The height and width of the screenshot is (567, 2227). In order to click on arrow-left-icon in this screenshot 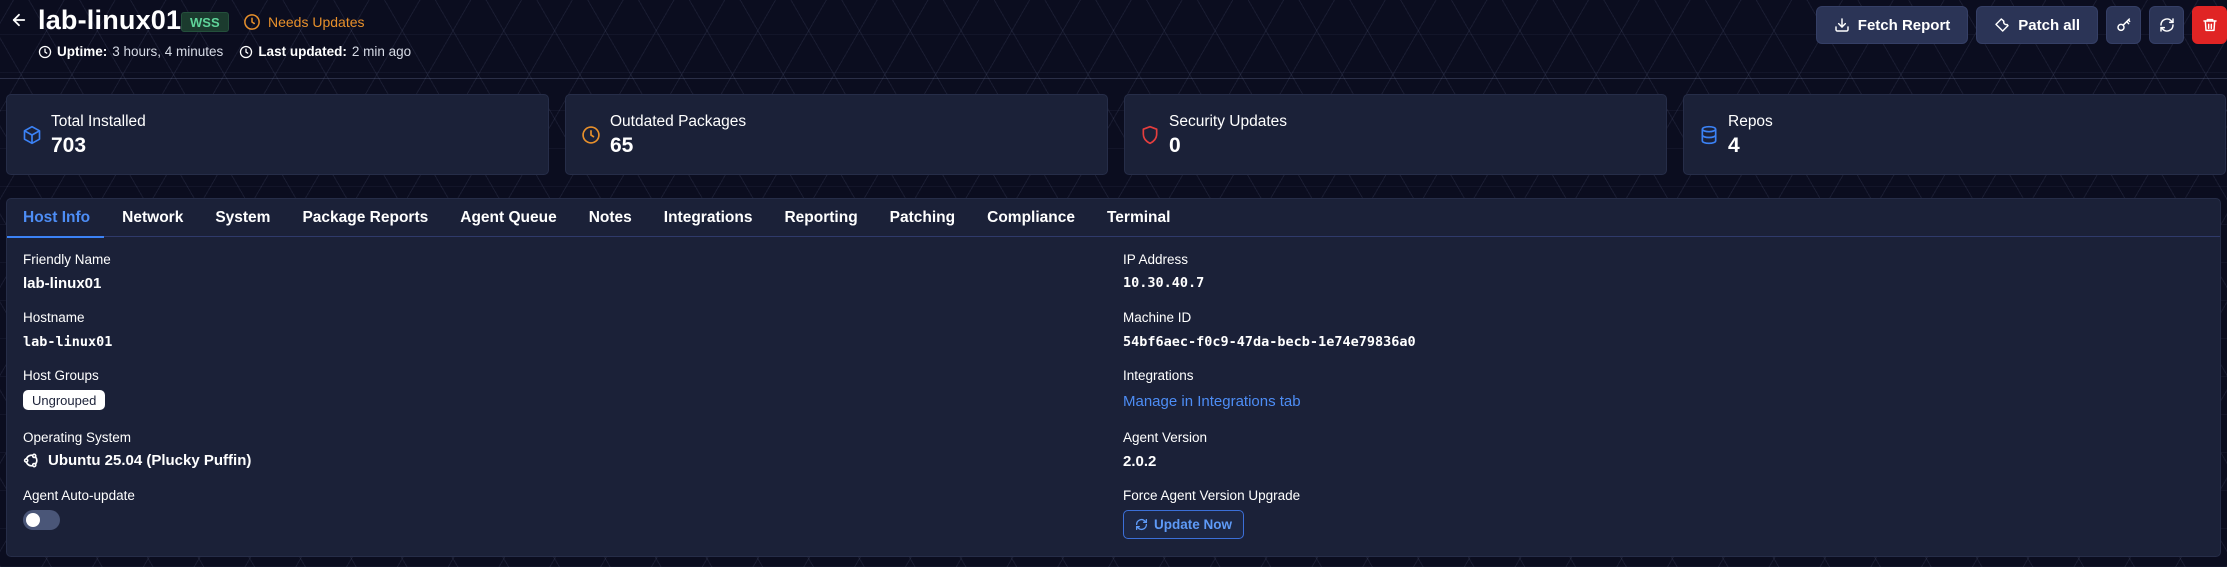, I will do `click(19, 20)`.